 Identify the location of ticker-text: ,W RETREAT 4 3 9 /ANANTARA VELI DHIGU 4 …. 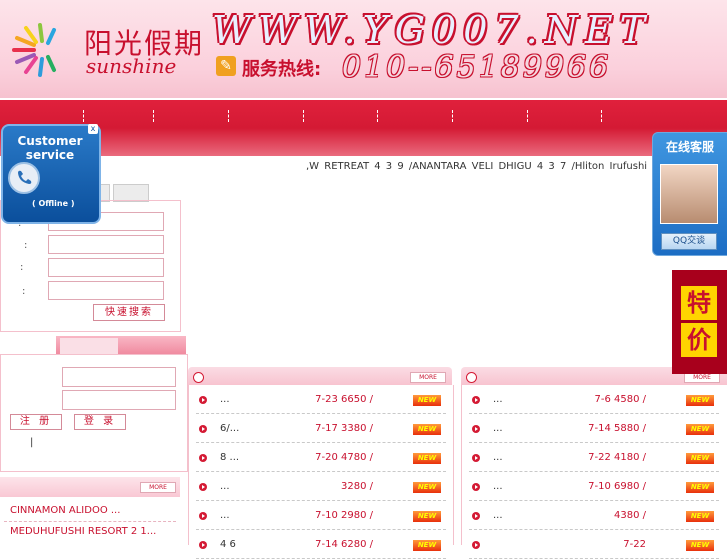
(476, 166).